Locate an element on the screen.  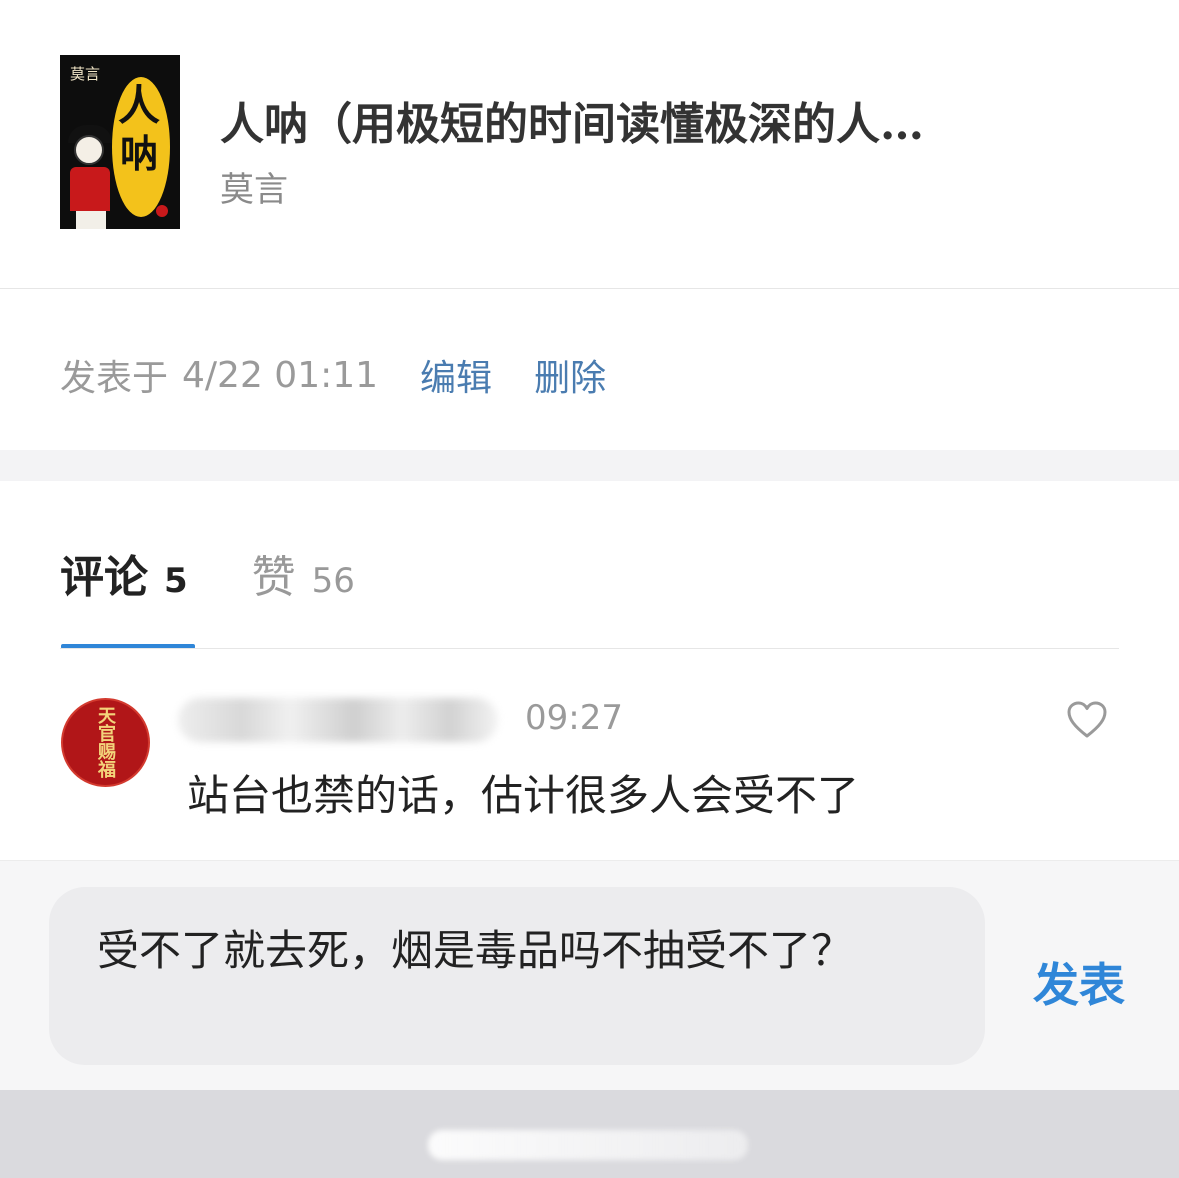
heart-outline-icon is located at coordinates (1087, 720).